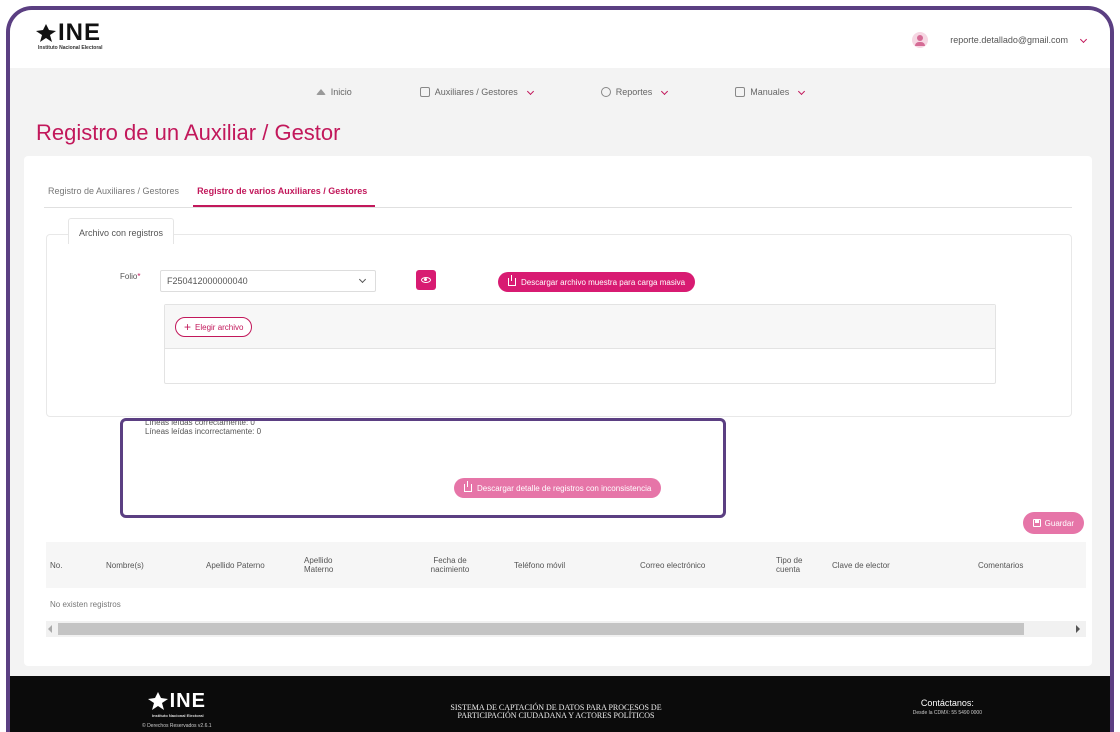  Describe the element at coordinates (920, 40) in the screenshot. I see `user-icon` at that location.